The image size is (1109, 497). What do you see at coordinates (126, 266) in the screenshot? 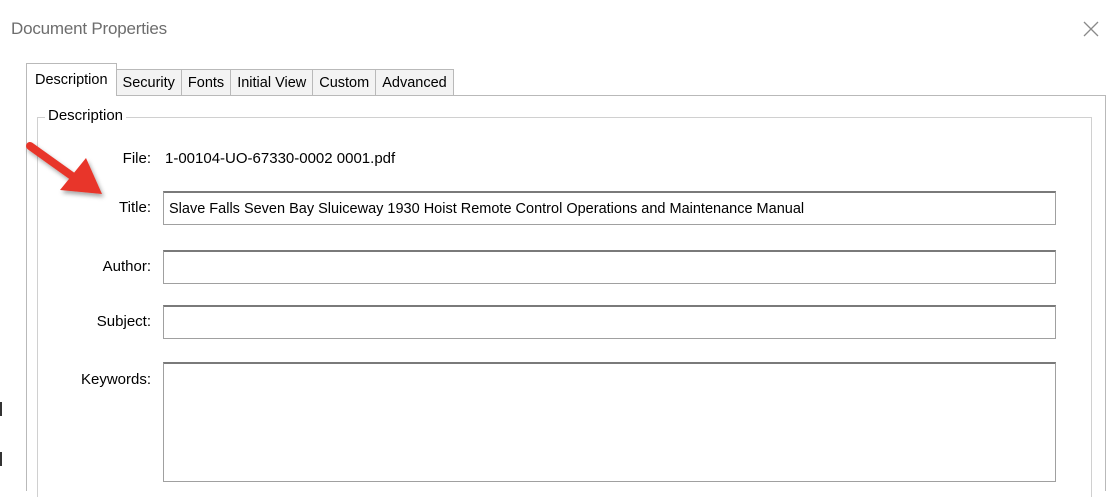
I see `author-label: Author:` at bounding box center [126, 266].